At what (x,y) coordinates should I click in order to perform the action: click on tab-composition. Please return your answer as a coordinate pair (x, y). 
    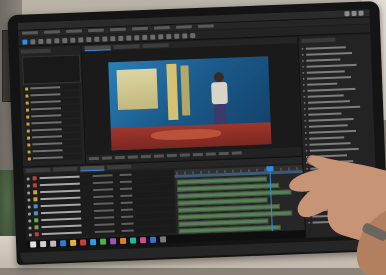
    Looking at the image, I should click on (97, 48).